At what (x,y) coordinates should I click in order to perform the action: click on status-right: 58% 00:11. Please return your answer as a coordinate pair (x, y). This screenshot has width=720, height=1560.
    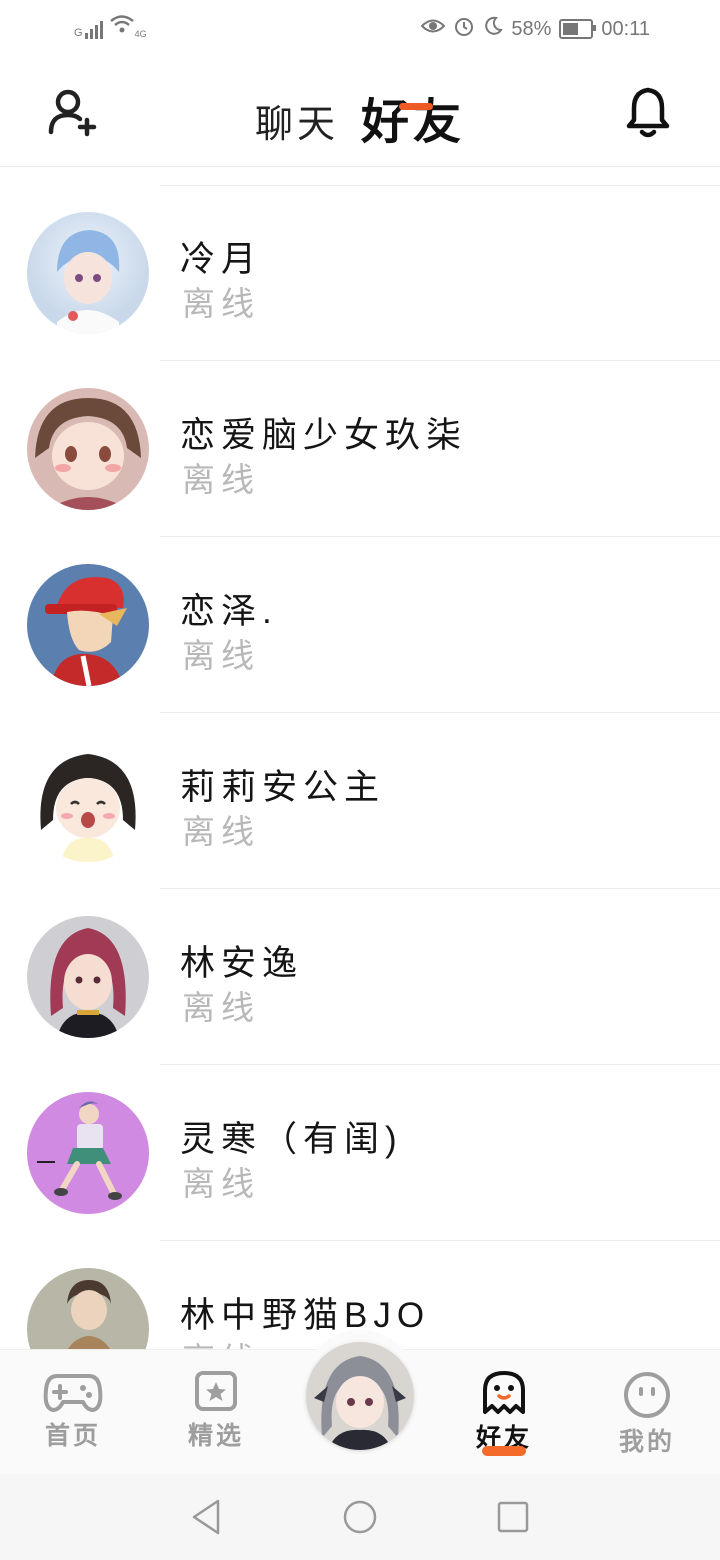
    Looking at the image, I should click on (535, 29).